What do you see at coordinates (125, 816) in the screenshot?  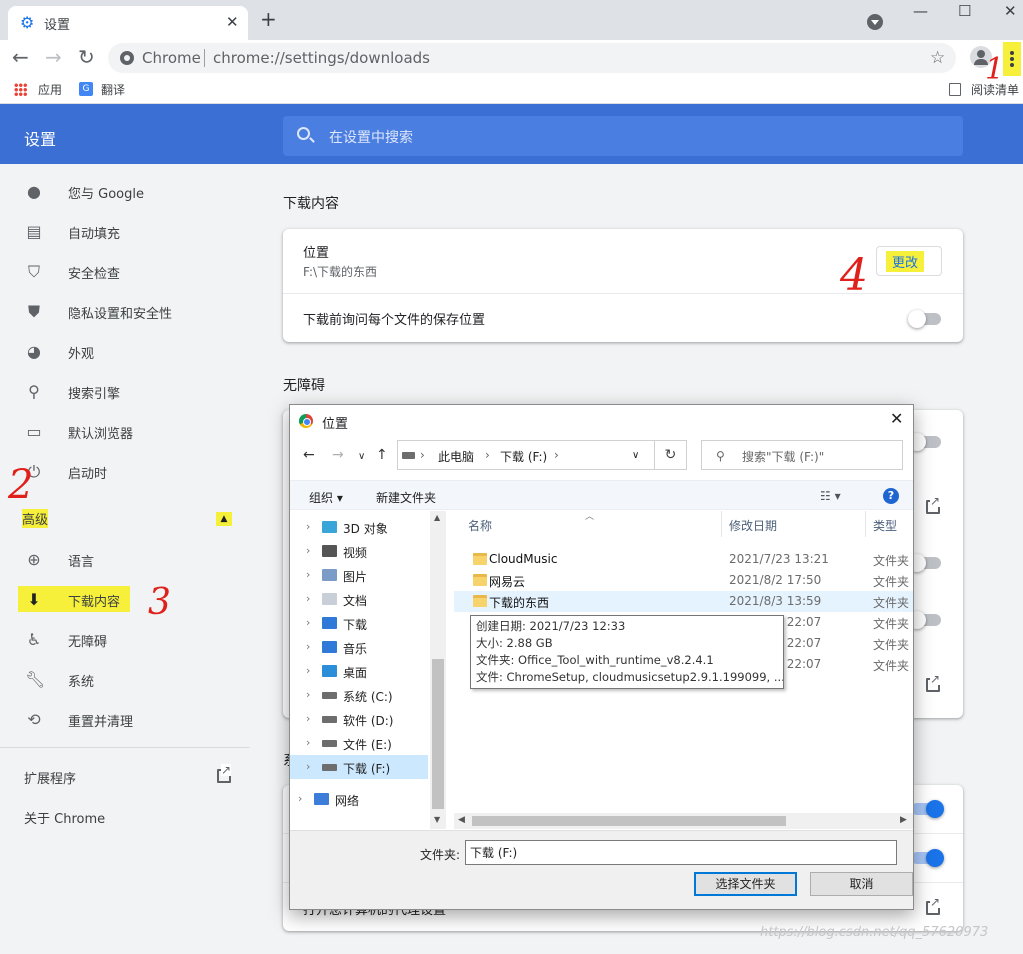 I see `sidebar-item-about: 关于 Chrome` at bounding box center [125, 816].